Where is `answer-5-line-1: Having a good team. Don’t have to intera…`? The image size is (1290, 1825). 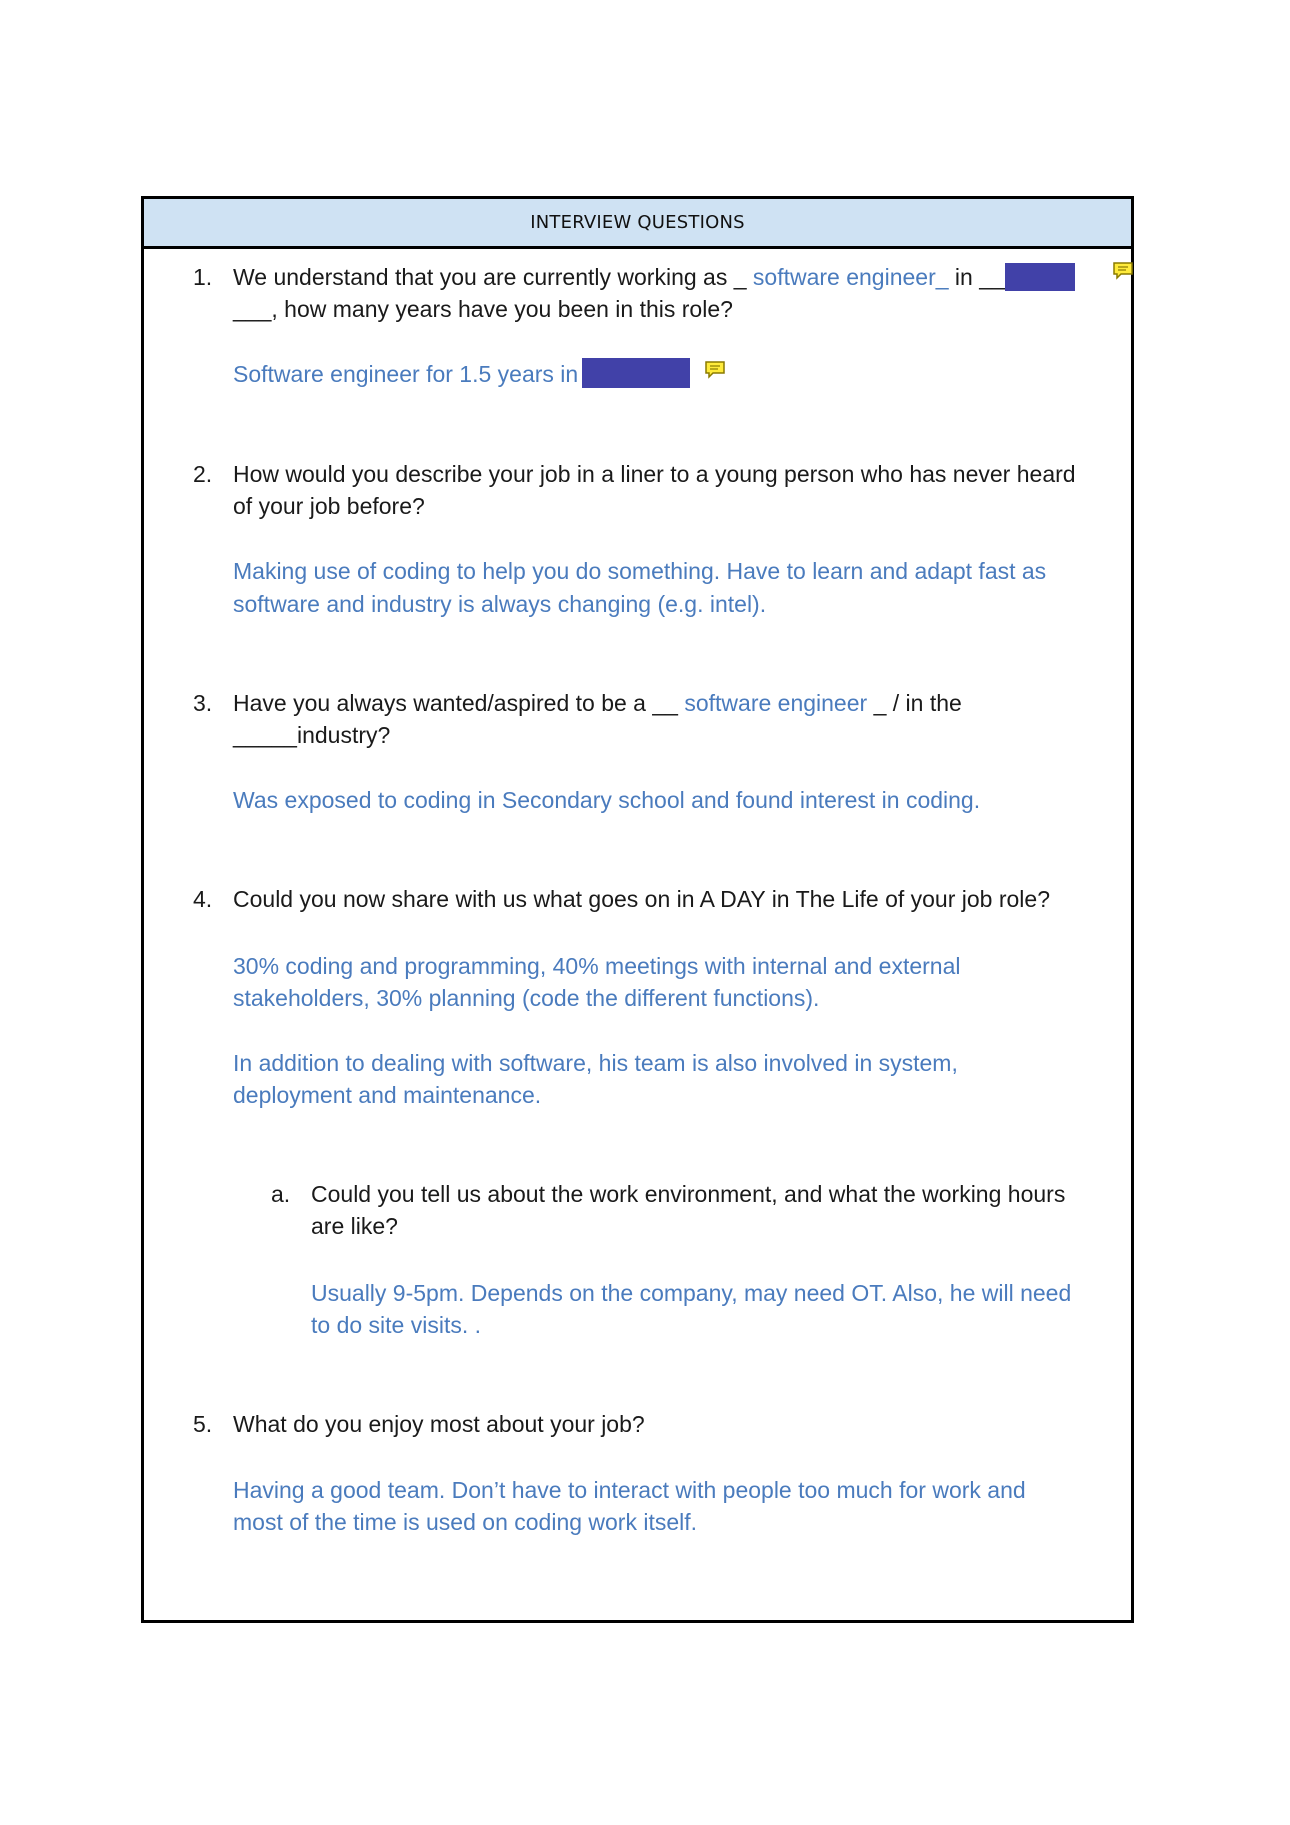
answer-5-line-1: Having a good team. Don’t have to intera… is located at coordinates (629, 1490).